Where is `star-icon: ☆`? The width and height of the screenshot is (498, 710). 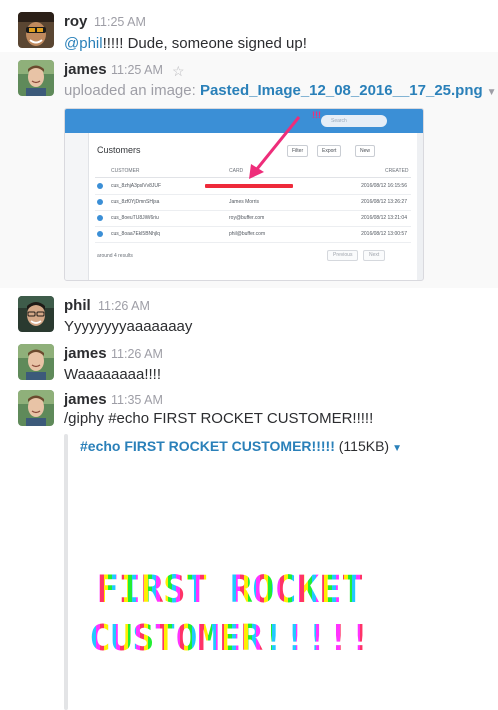 star-icon: ☆ is located at coordinates (178, 71).